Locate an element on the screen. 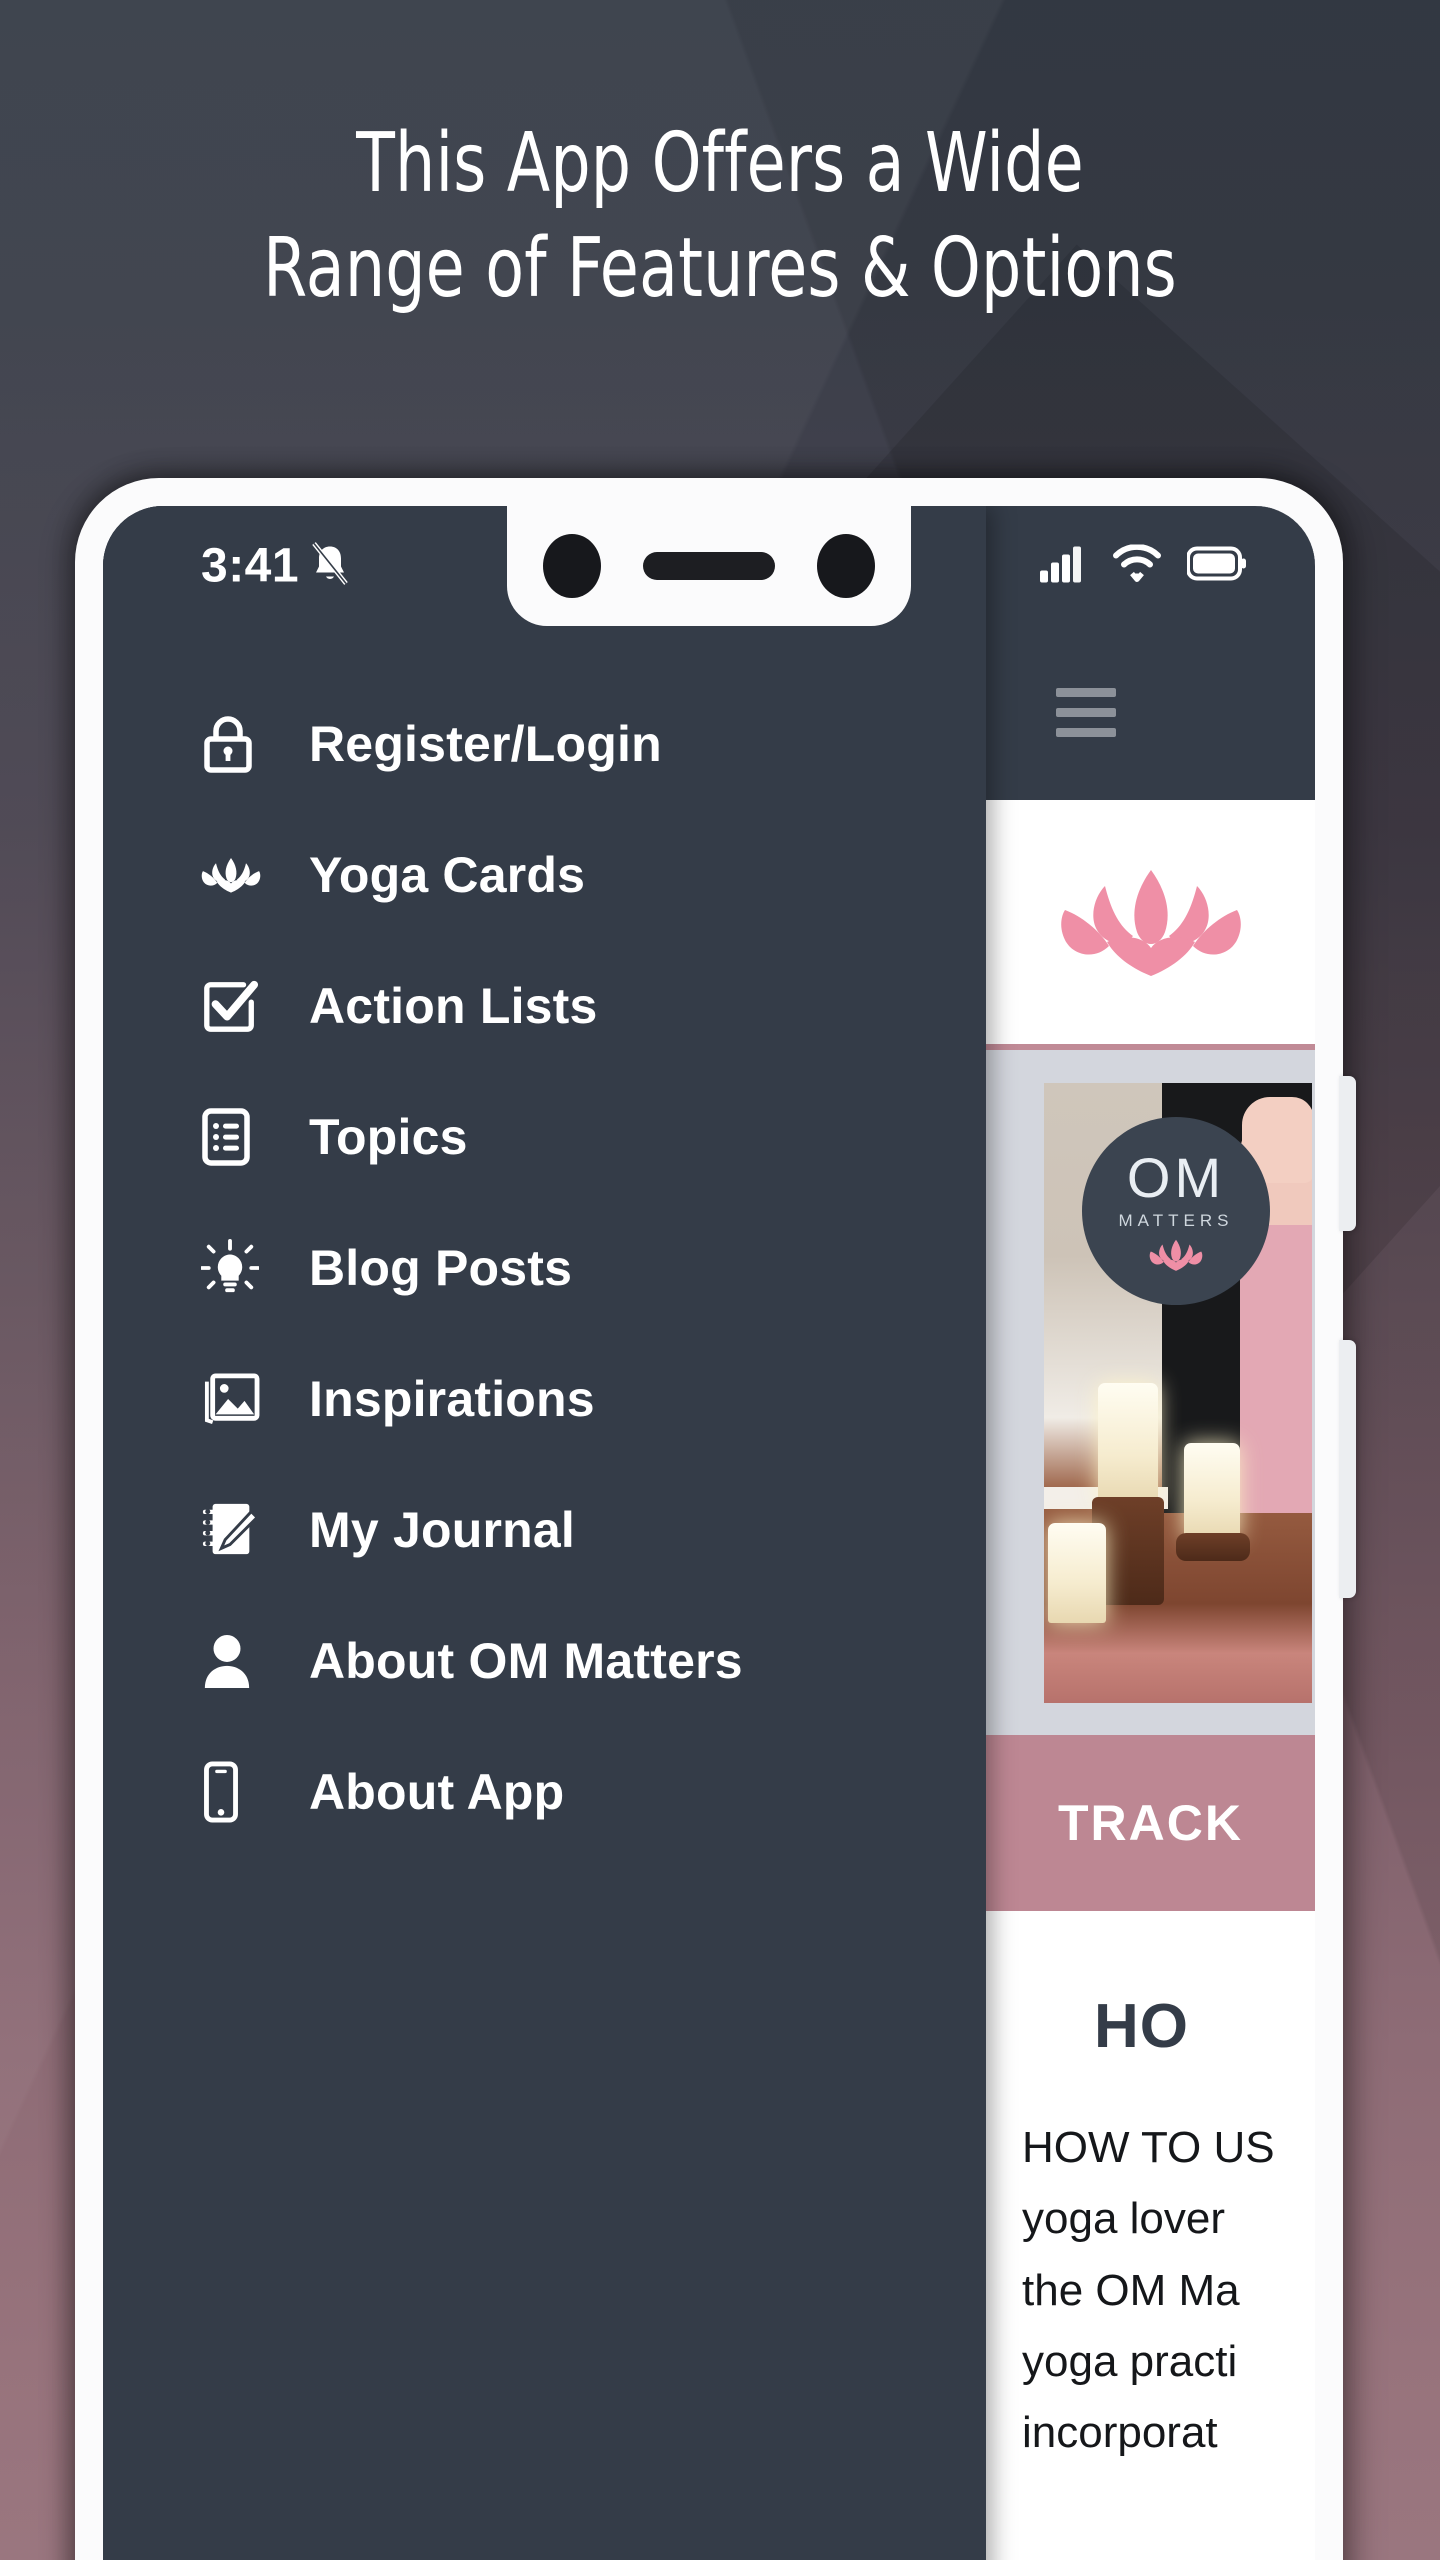 This screenshot has width=1440, height=2560. notebook-pencil-icon is located at coordinates (239, 1530).